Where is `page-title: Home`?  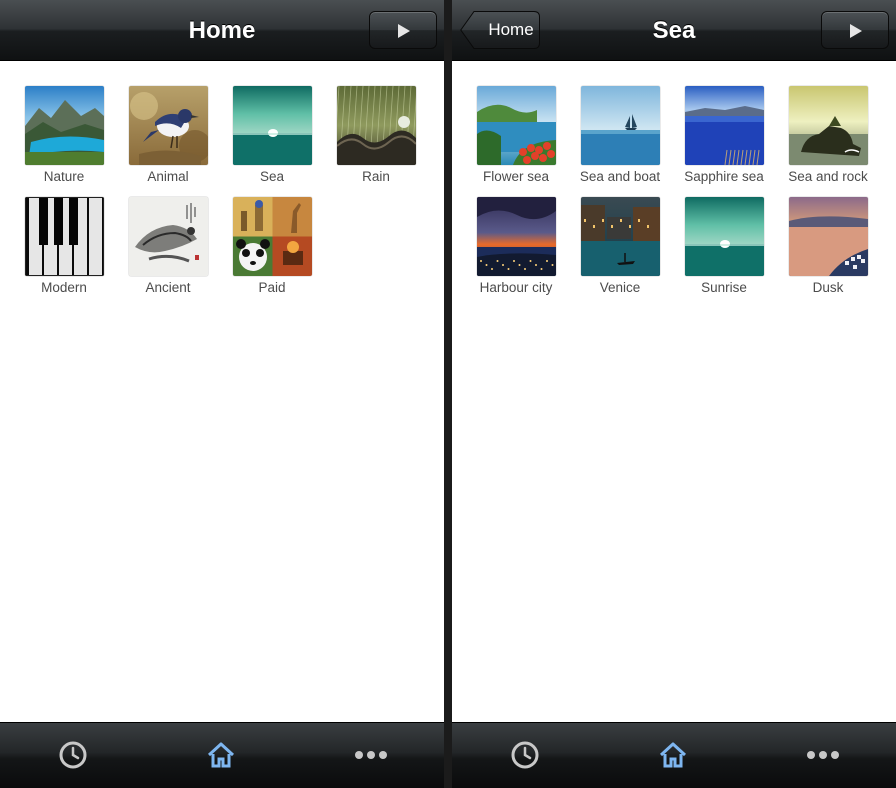 page-title: Home is located at coordinates (222, 30).